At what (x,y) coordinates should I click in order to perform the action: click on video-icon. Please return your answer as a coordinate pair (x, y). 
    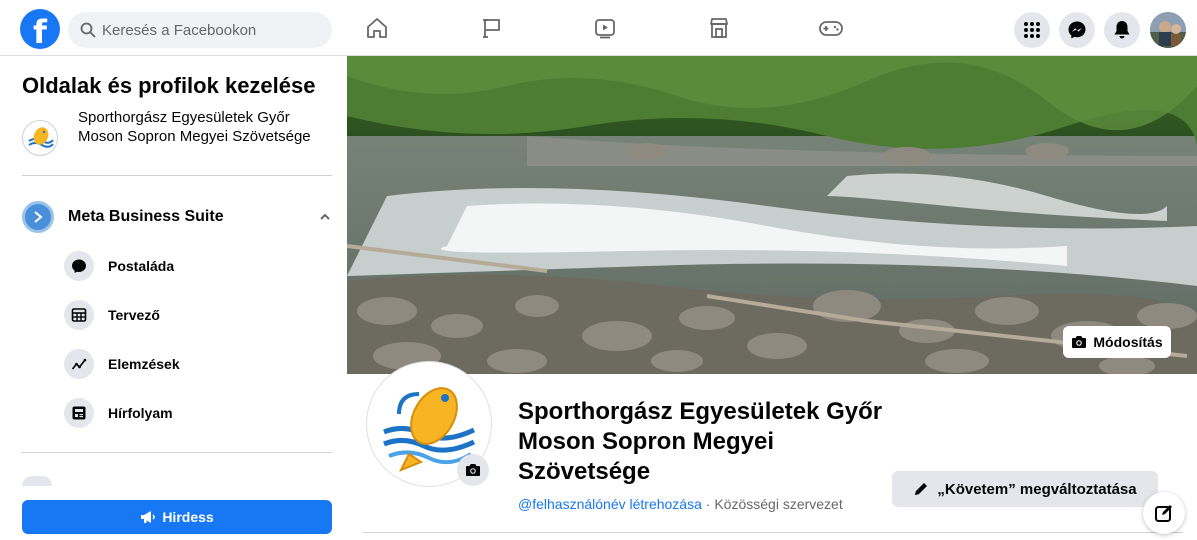
    Looking at the image, I should click on (605, 28).